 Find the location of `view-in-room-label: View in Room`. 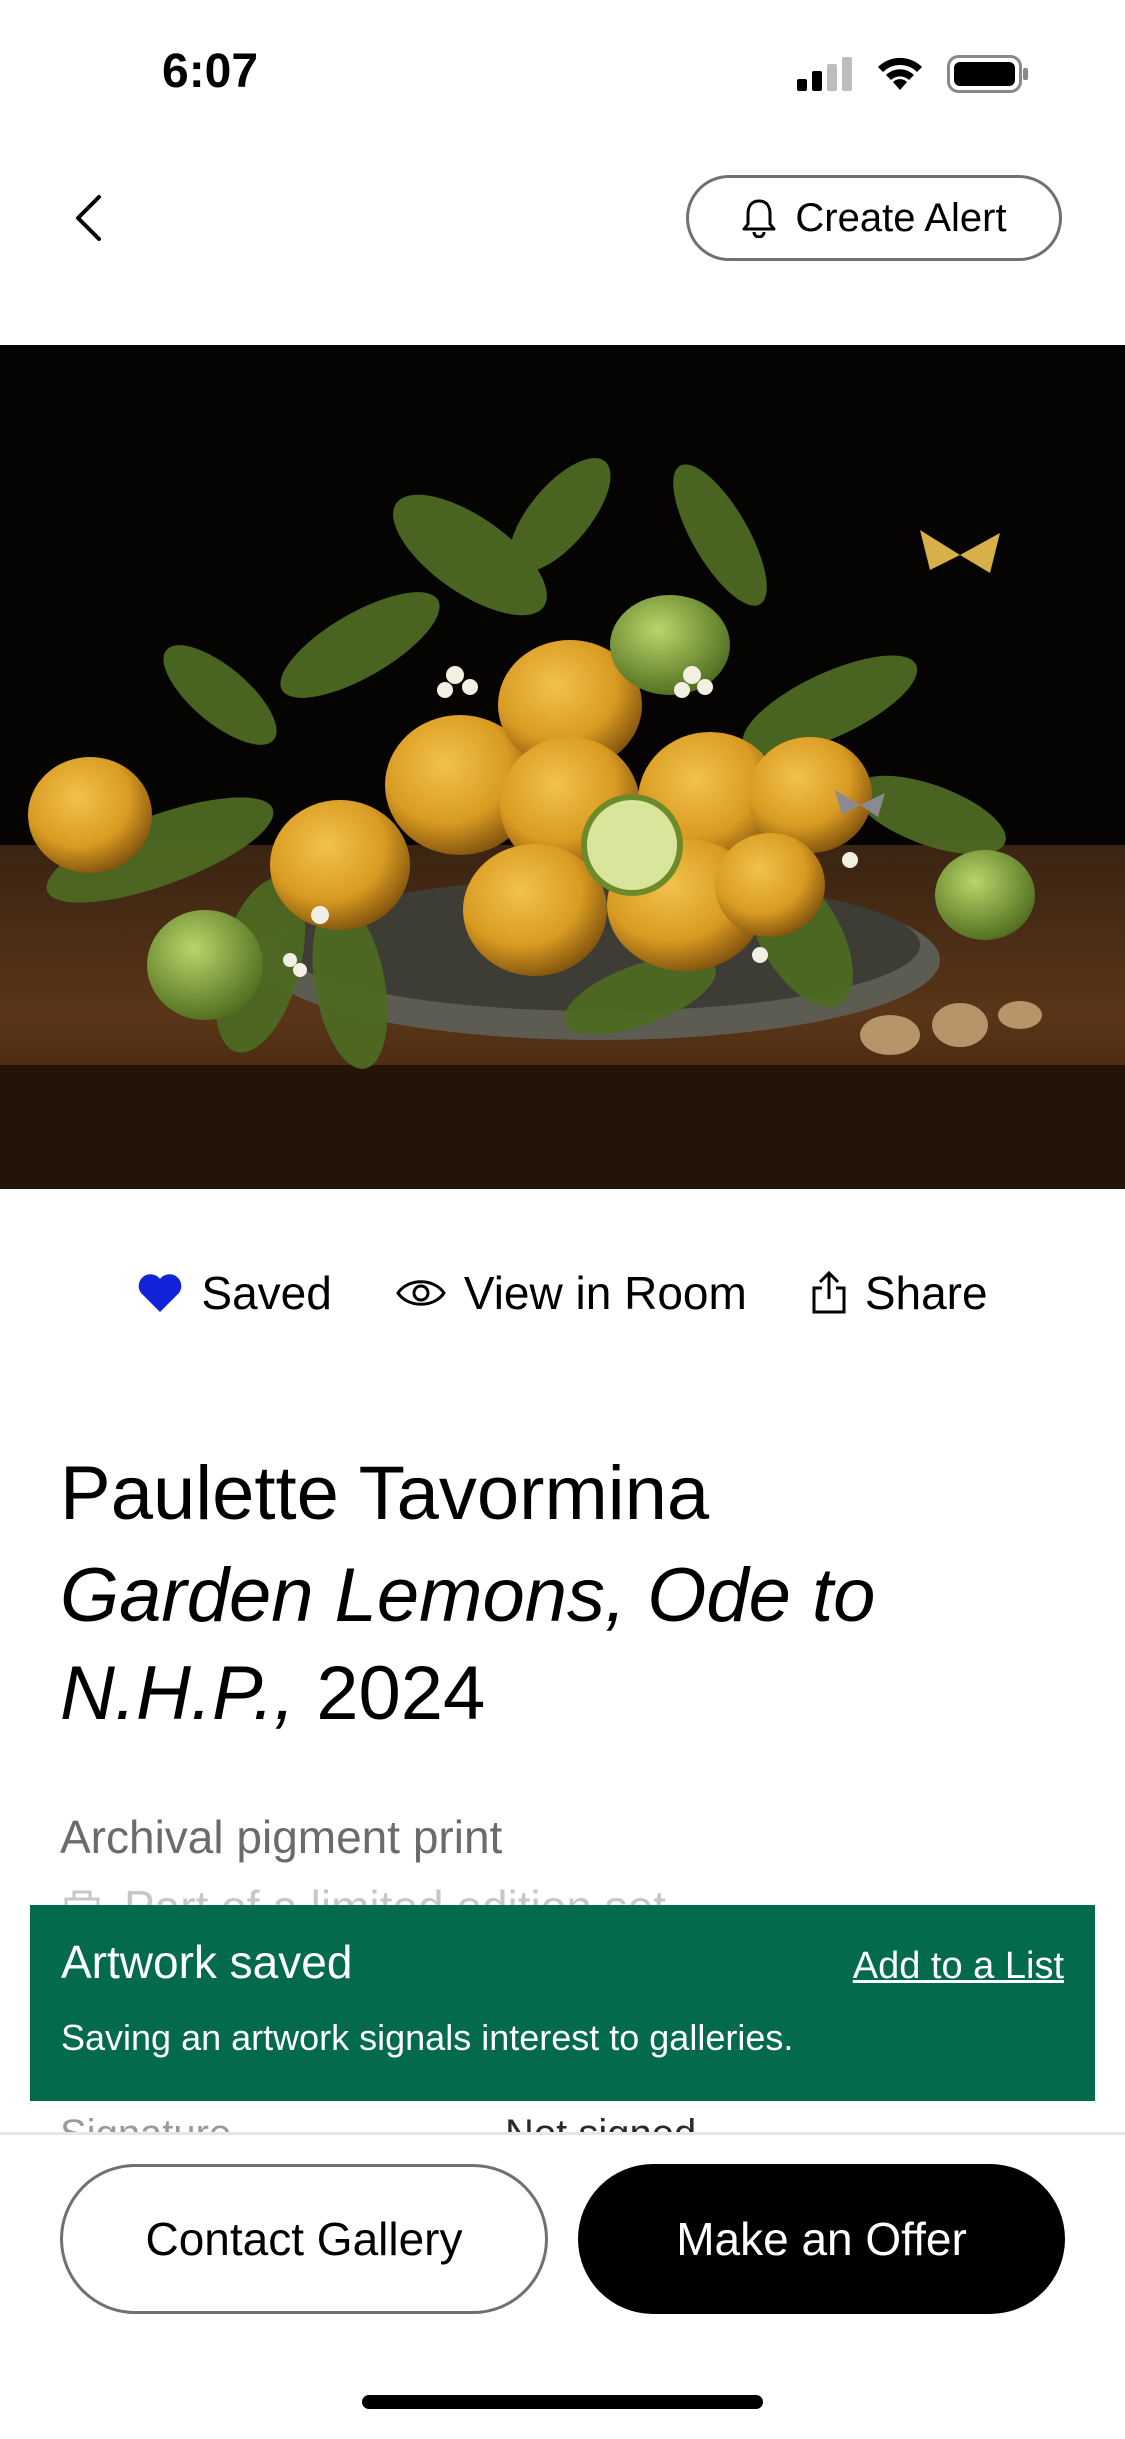

view-in-room-label: View in Room is located at coordinates (605, 1293).